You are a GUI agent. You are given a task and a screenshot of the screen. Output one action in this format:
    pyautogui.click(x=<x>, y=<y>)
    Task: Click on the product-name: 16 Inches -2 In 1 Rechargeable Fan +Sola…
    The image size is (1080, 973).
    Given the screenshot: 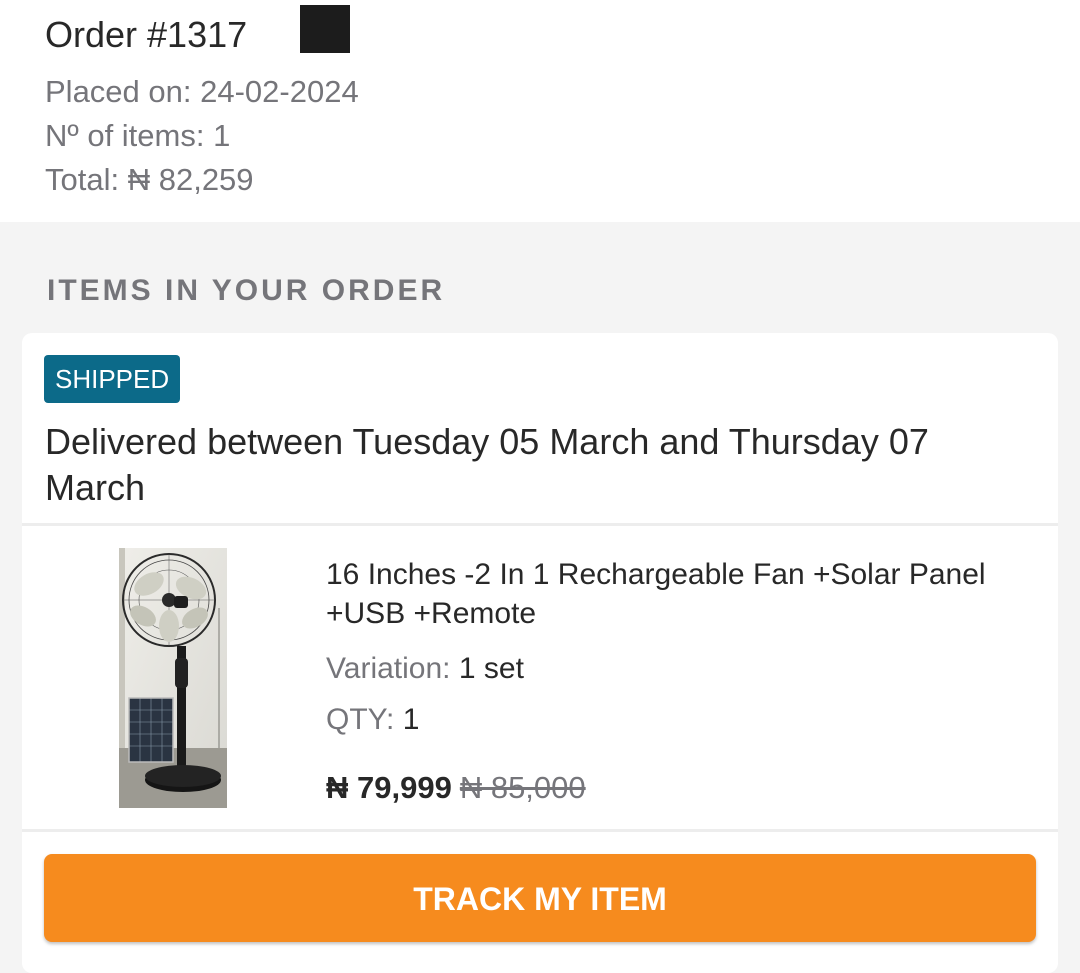 What is the action you would take?
    pyautogui.click(x=686, y=594)
    